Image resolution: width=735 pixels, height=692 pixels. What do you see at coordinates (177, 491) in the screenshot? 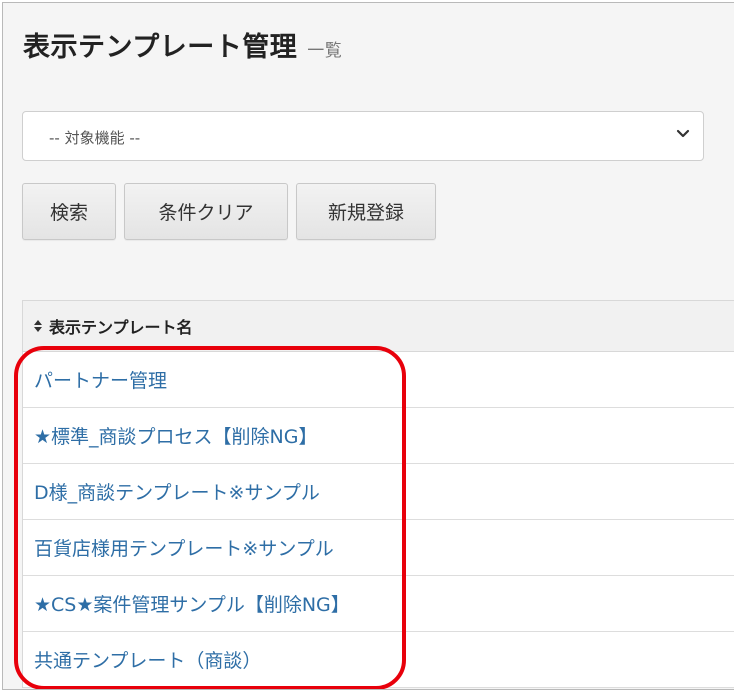
I see `template-link: D様_商談テンプレート※サンプル` at bounding box center [177, 491].